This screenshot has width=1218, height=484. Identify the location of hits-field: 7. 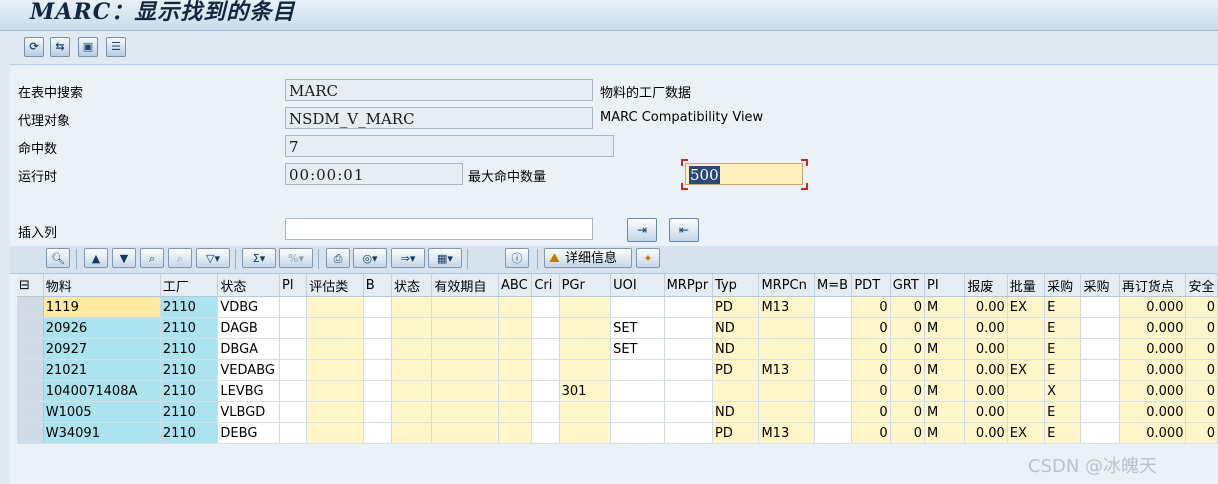
(449, 146).